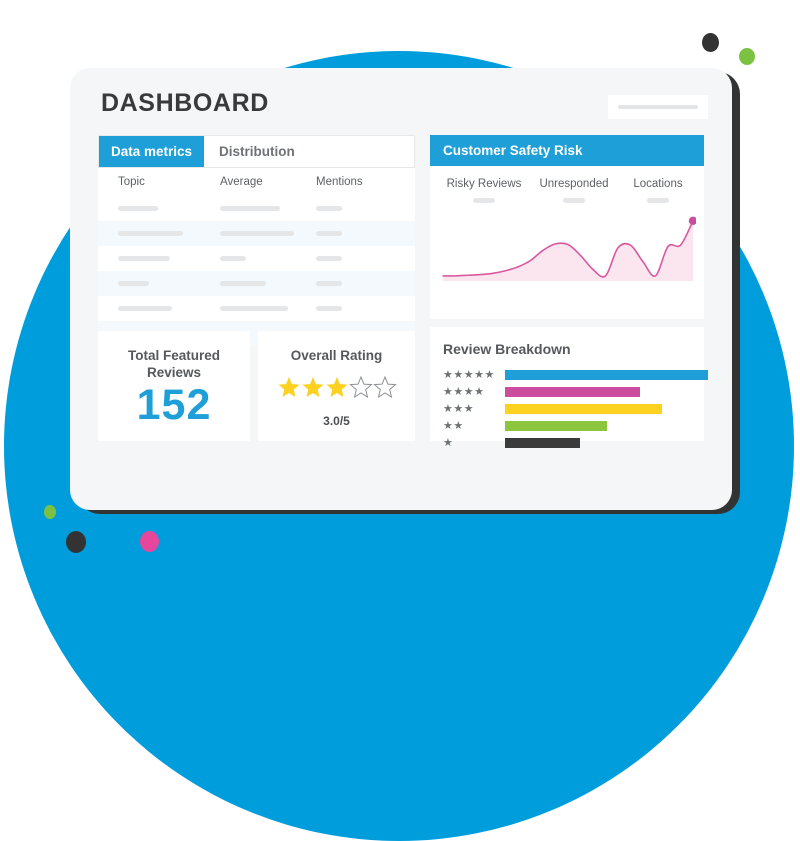  Describe the element at coordinates (241, 182) in the screenshot. I see `column-header-average: Average` at that location.